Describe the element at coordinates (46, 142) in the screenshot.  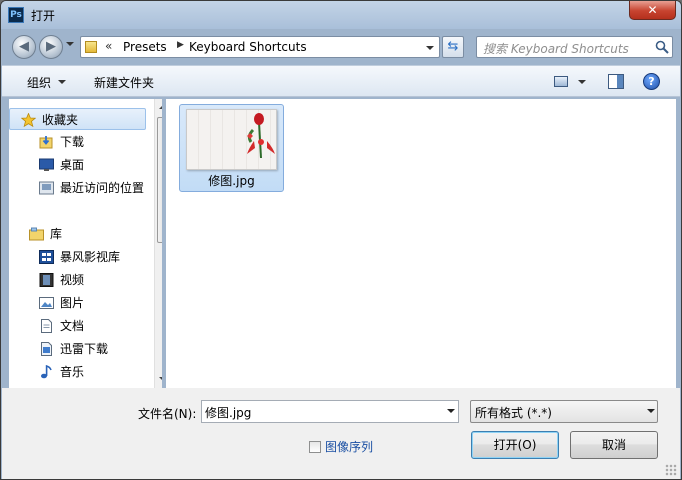
I see `download-folder-icon` at that location.